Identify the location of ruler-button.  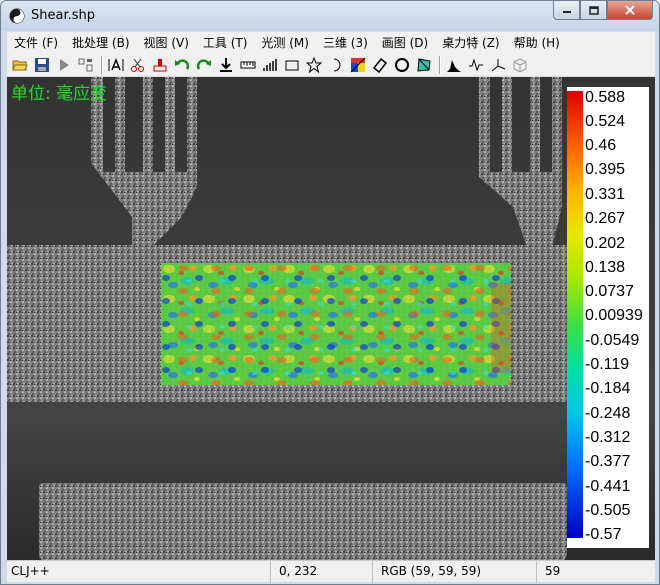
(248, 65).